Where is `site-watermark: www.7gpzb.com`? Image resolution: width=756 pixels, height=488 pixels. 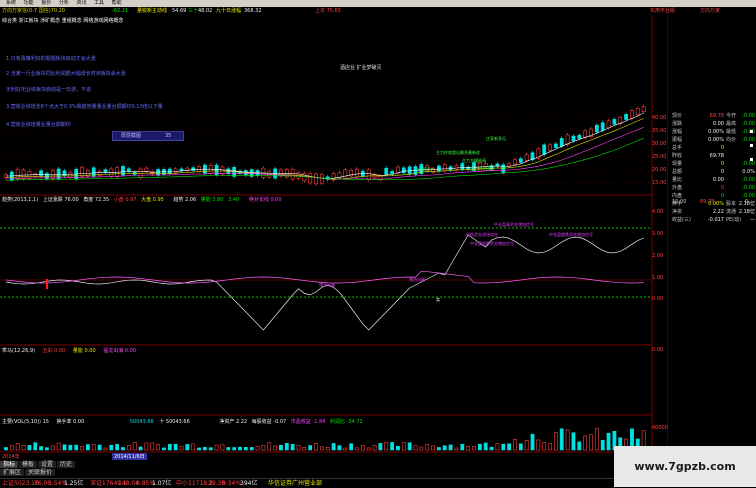 site-watermark: www.7gpzb.com is located at coordinates (685, 466).